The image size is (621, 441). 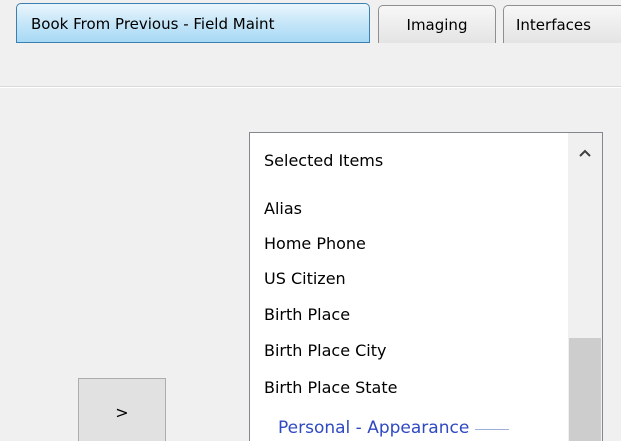 I want to click on list-item: Birth Place, so click(x=307, y=314).